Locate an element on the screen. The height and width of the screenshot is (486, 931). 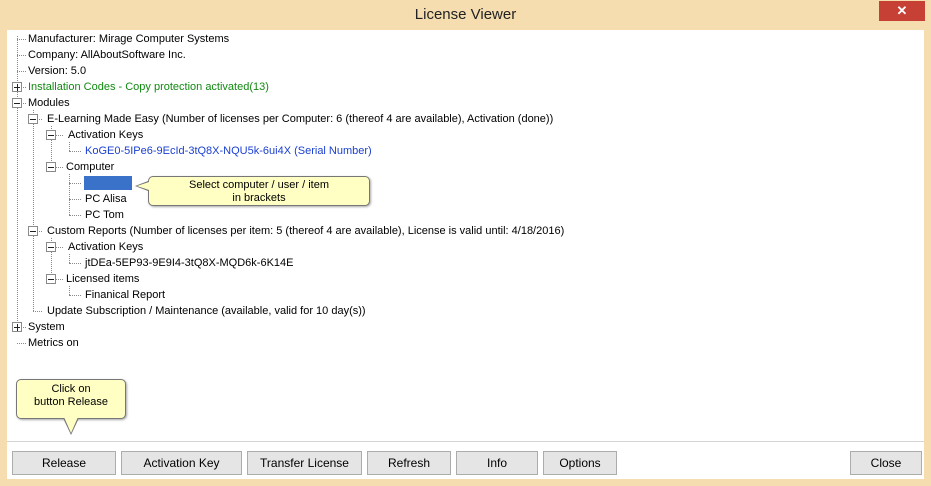
activation-key-button: Activation Key is located at coordinates (181, 463).